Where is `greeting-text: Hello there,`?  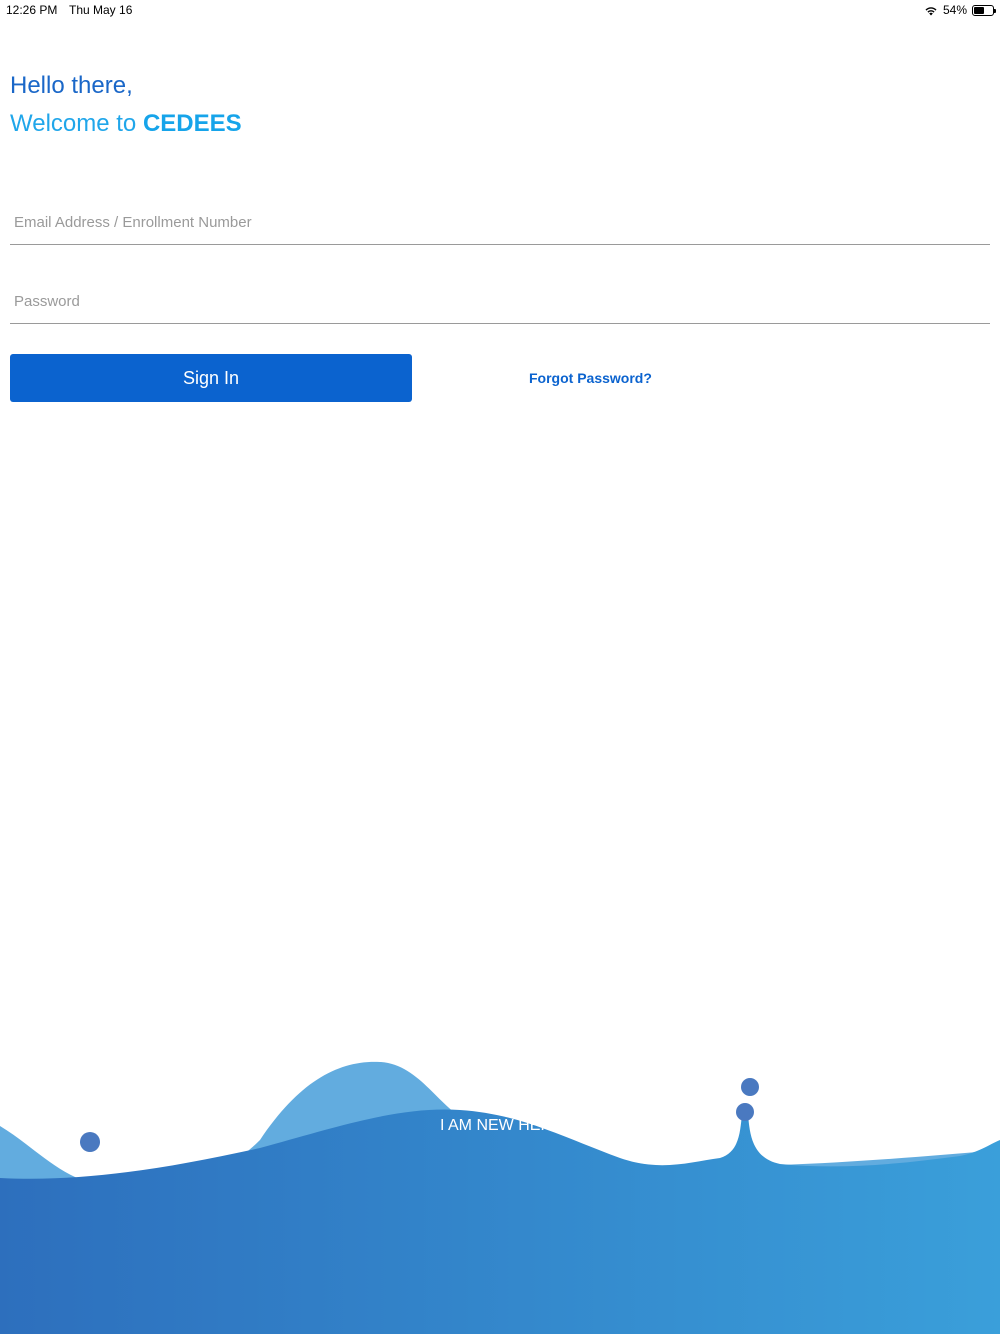 greeting-text: Hello there, is located at coordinates (71, 85).